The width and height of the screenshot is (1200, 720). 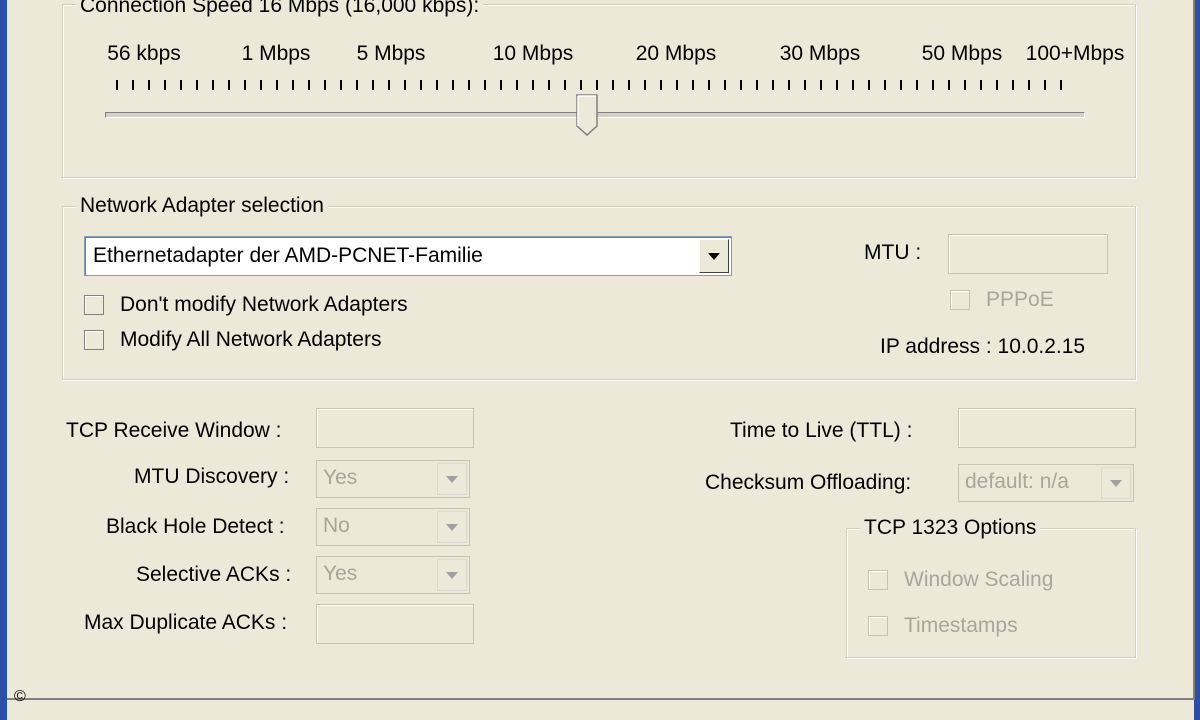 What do you see at coordinates (214, 574) in the screenshot?
I see `selective-acks-label: Selective ACKs :` at bounding box center [214, 574].